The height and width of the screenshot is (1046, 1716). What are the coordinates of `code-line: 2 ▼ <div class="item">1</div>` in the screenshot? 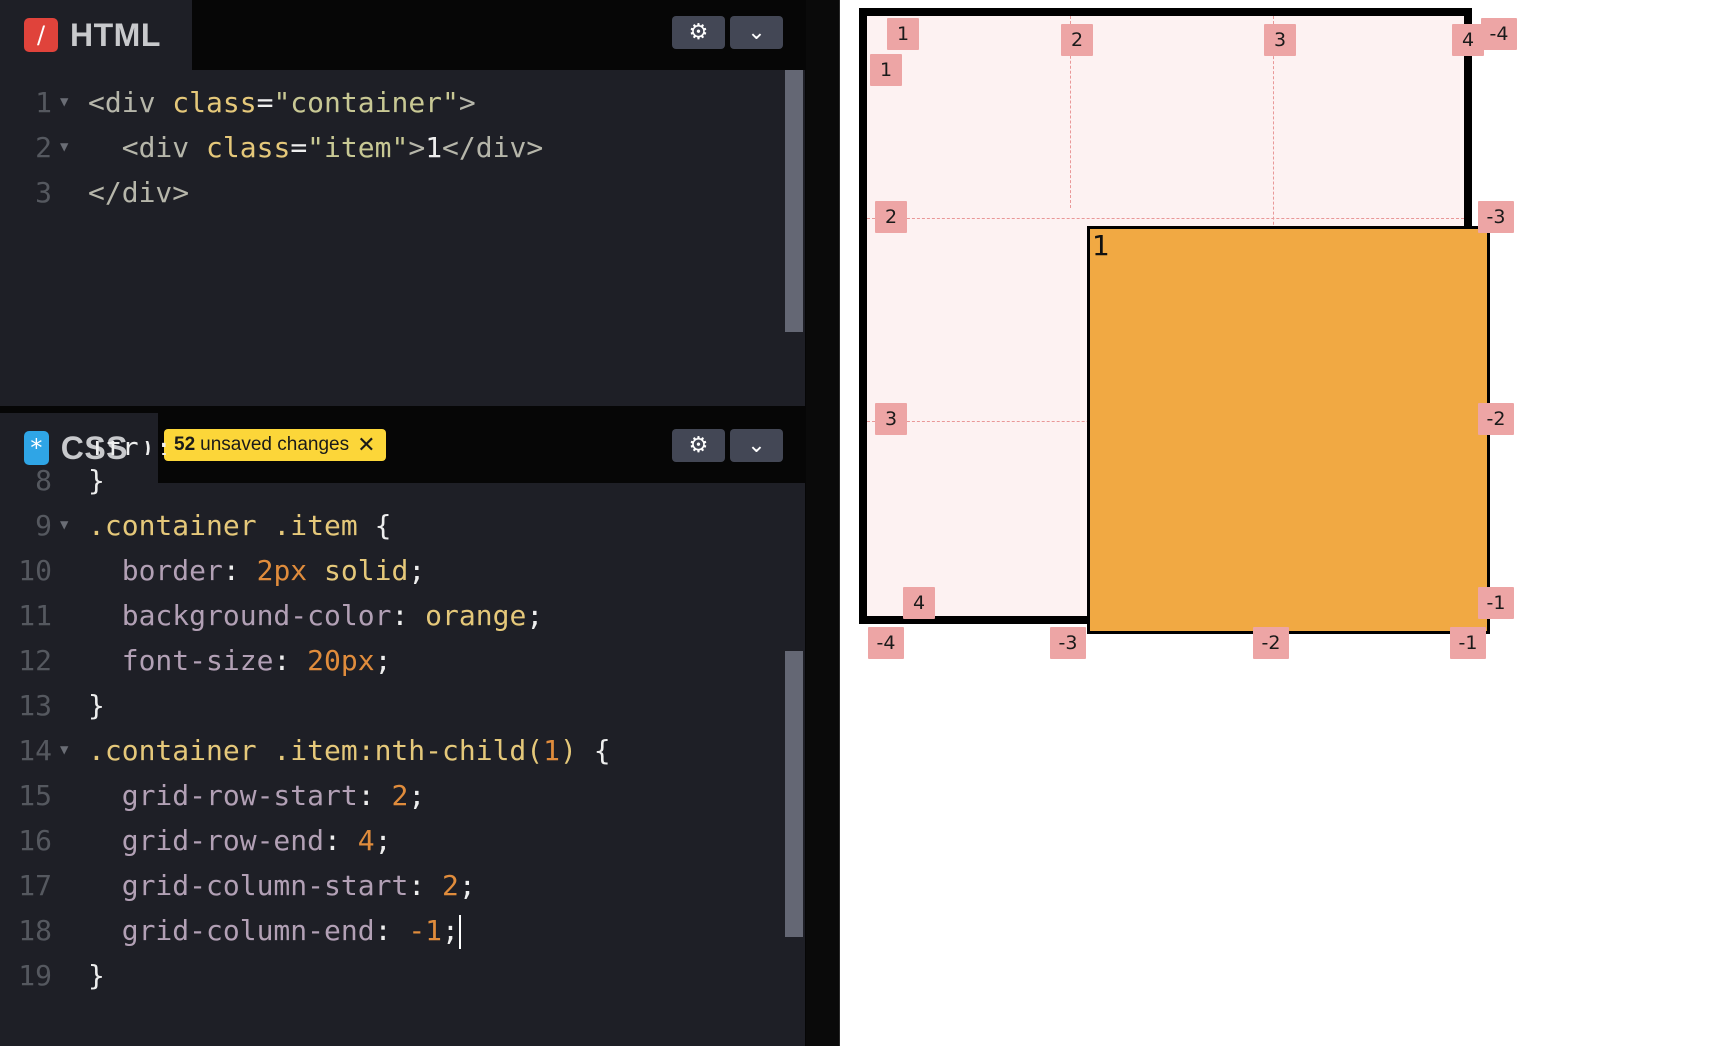 It's located at (392, 147).